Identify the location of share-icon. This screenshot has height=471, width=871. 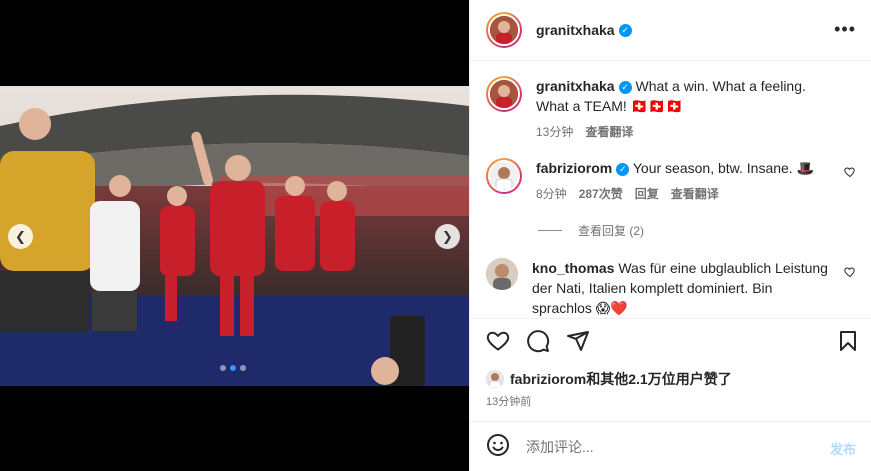
(578, 341).